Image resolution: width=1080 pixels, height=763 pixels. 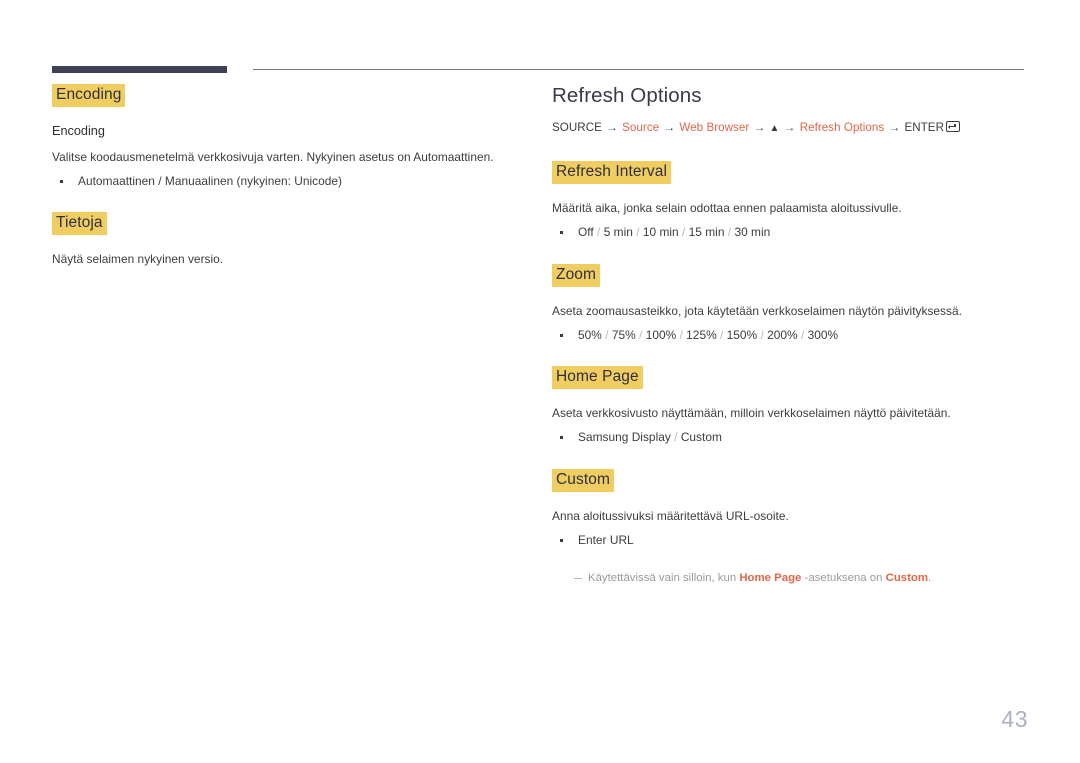 I want to click on option-value: 150%, so click(x=742, y=334).